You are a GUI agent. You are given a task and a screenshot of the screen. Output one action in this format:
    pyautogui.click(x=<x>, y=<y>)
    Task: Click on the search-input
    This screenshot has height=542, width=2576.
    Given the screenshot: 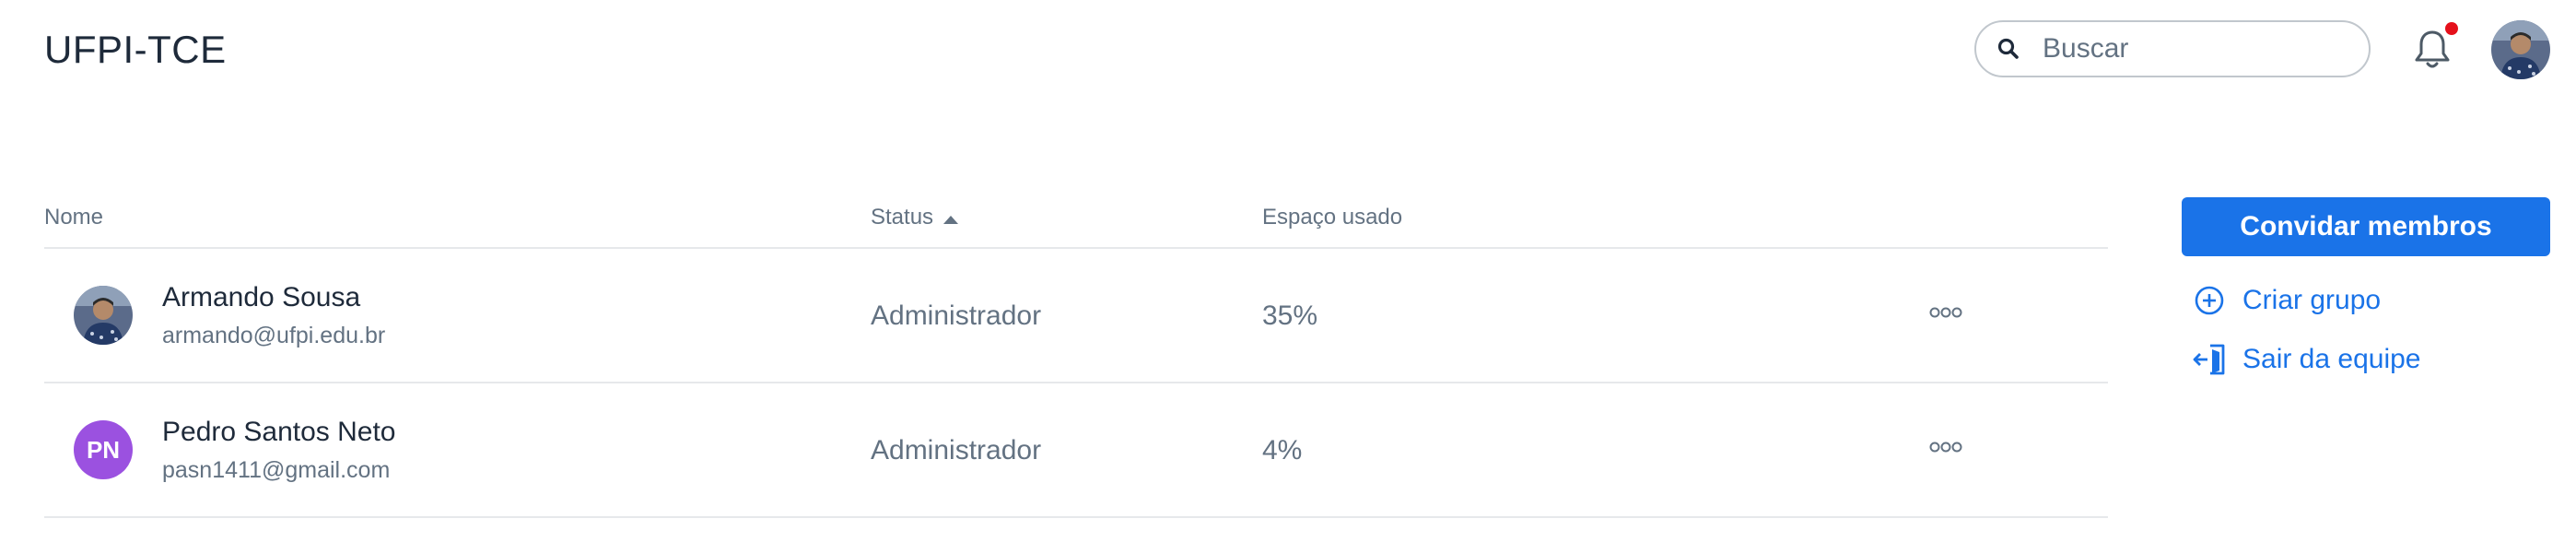 What is the action you would take?
    pyautogui.click(x=2194, y=48)
    